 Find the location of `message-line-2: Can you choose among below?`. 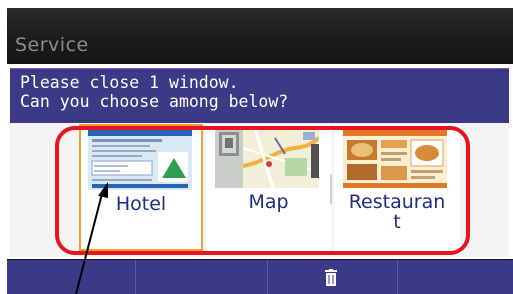

message-line-2: Can you choose among below? is located at coordinates (154, 101).